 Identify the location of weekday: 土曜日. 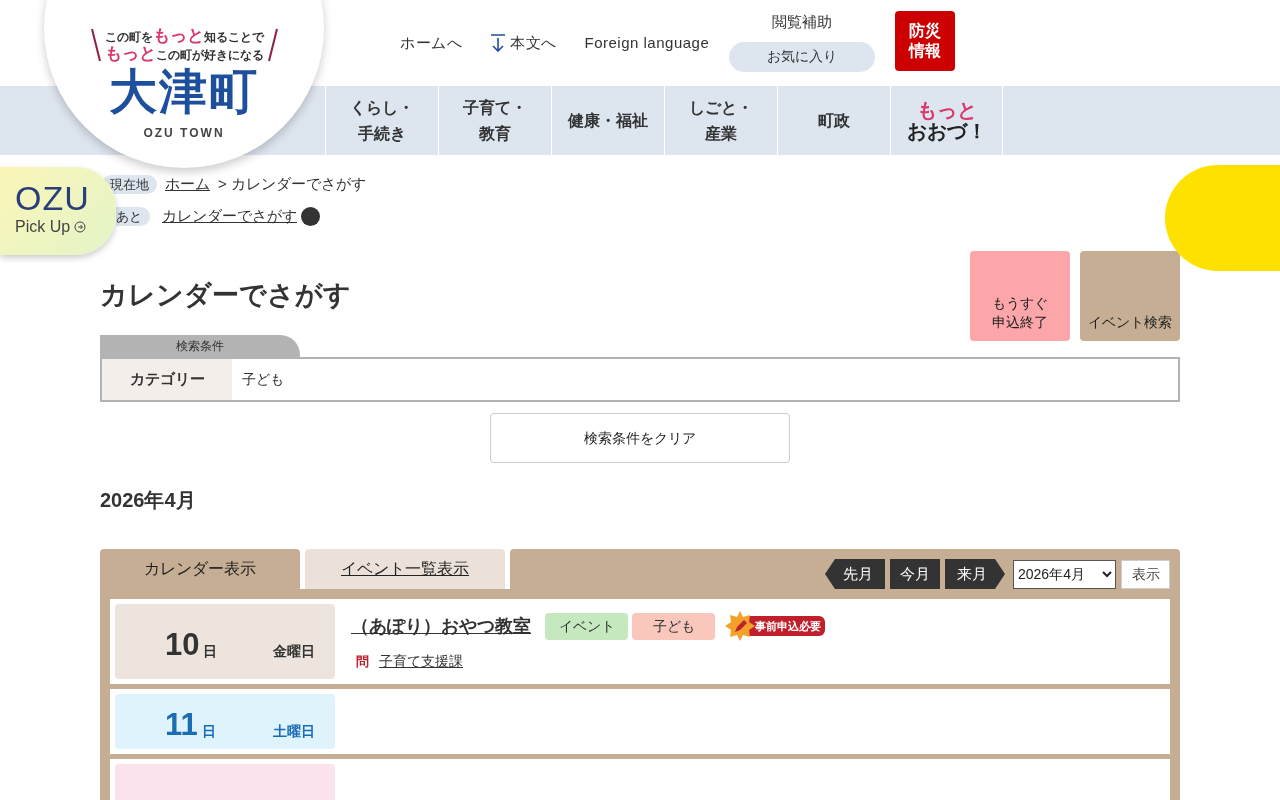
(294, 731).